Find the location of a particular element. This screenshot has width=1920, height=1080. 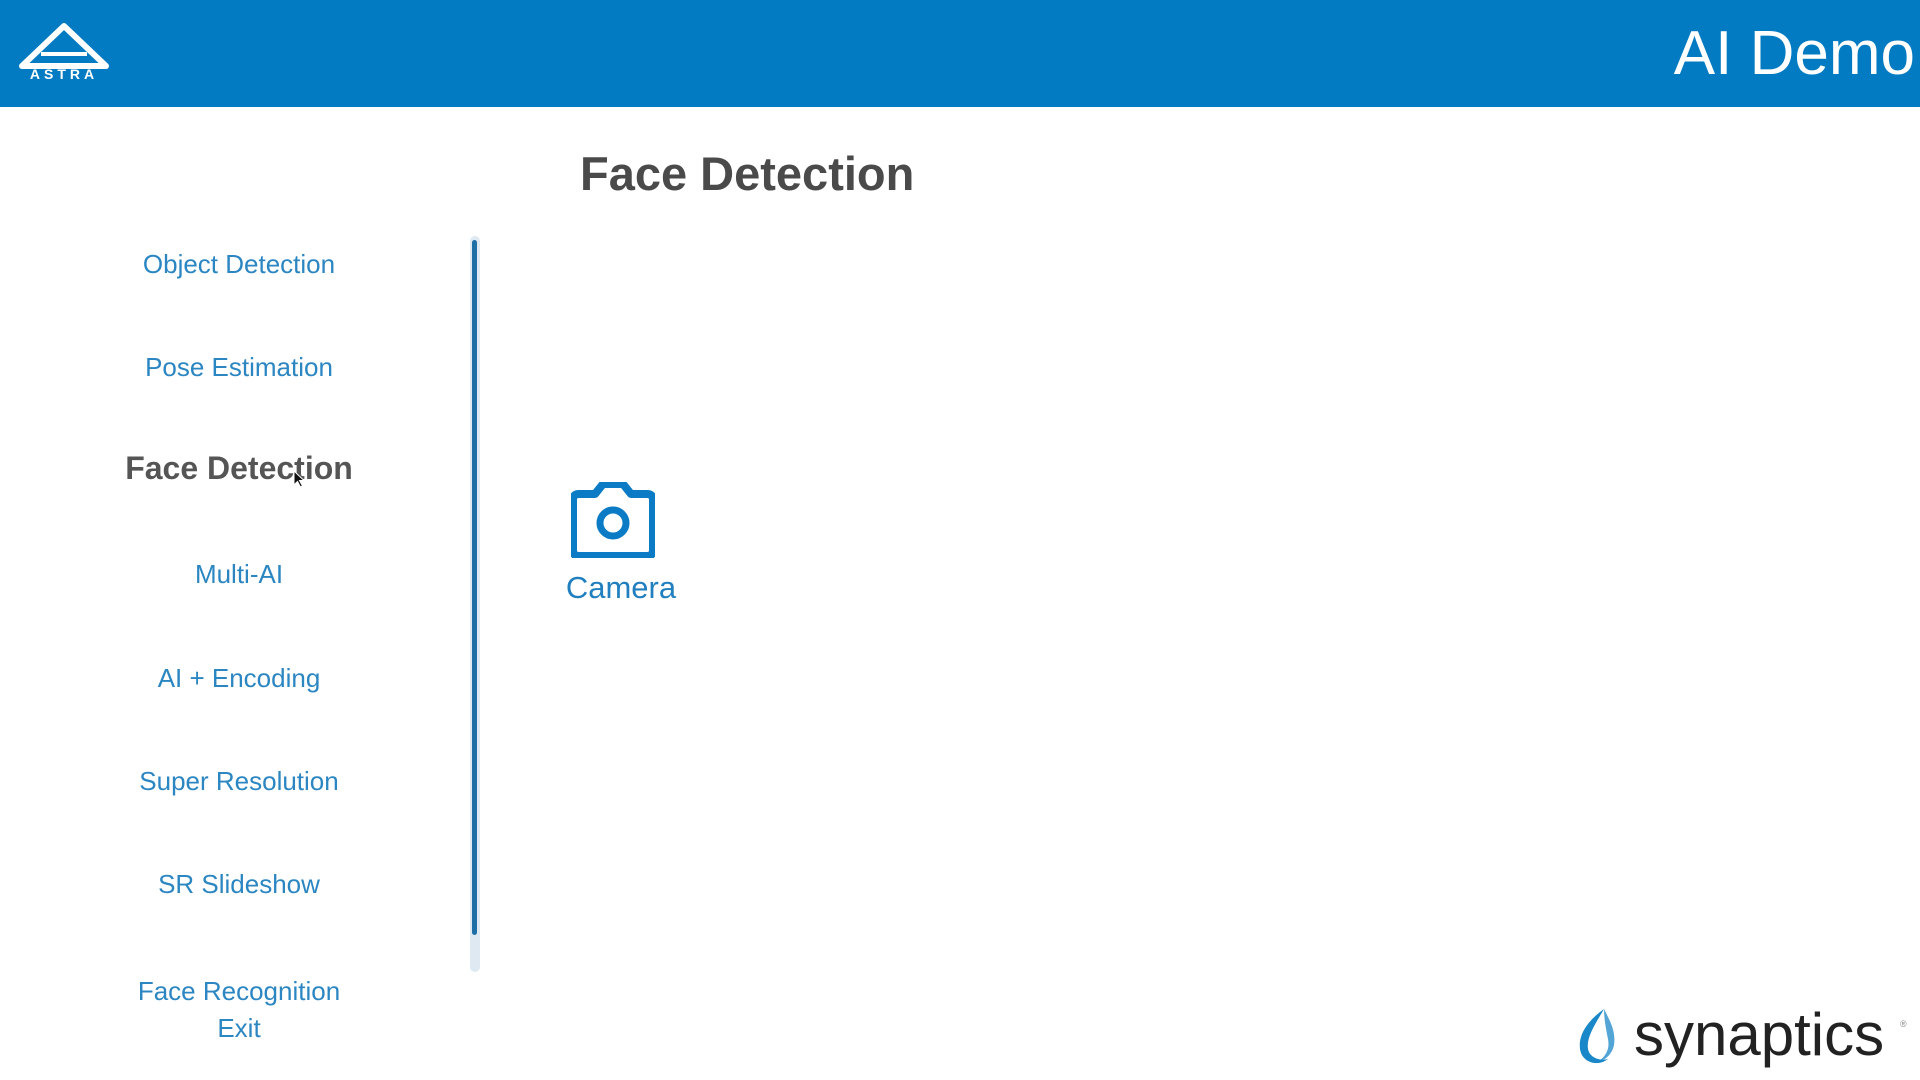

menu-scrollbar is located at coordinates (475, 604).